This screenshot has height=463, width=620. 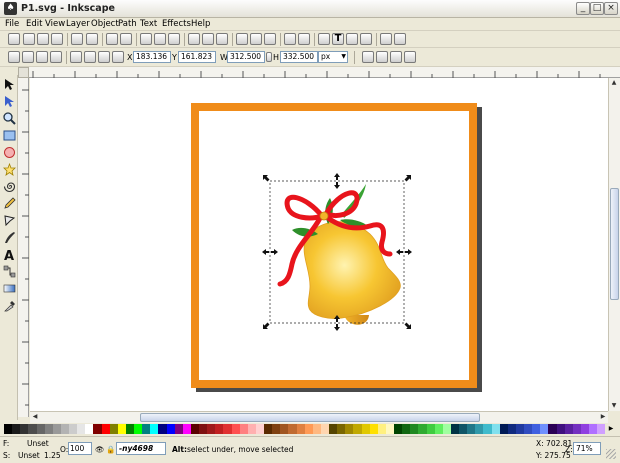 I want to click on vertical-scroll-thumb, so click(x=614, y=244).